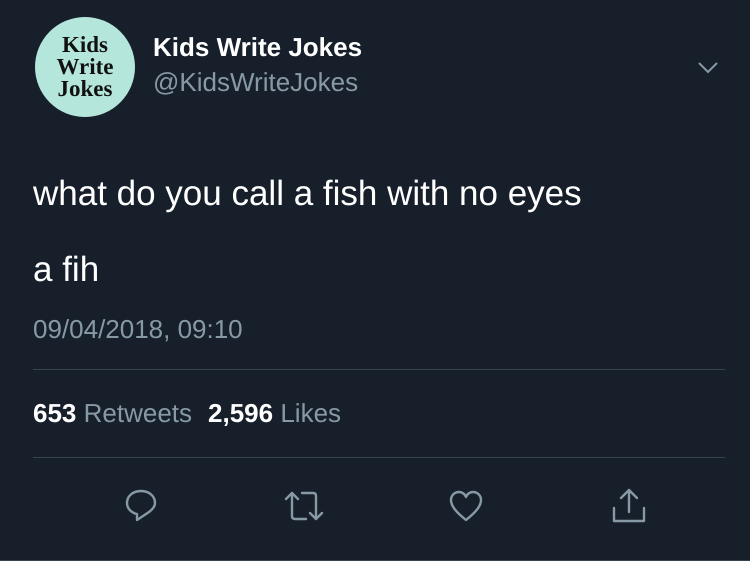 This screenshot has height=561, width=750. I want to click on user-handle: @KidsWriteJokes, so click(255, 82).